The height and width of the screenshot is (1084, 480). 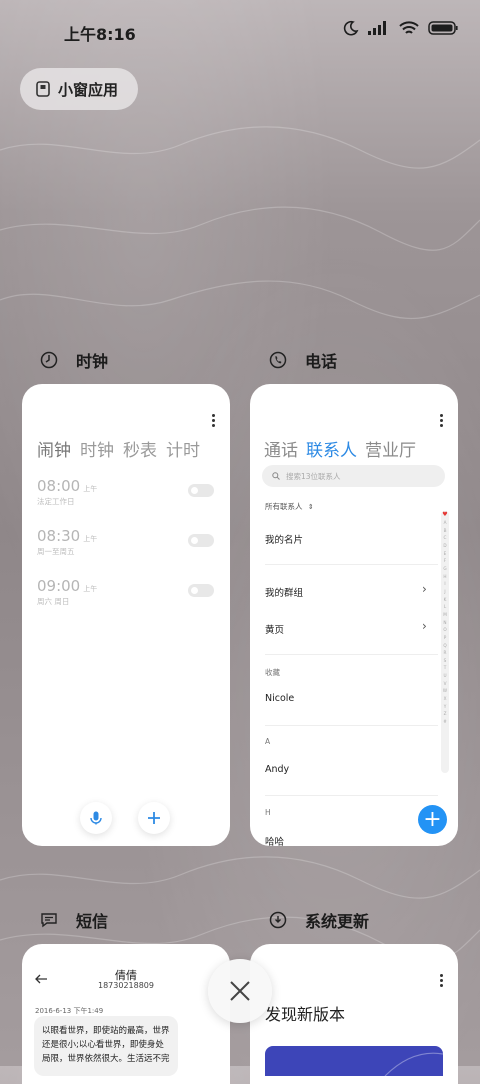 What do you see at coordinates (59, 486) in the screenshot?
I see `alarm-time: 08:00` at bounding box center [59, 486].